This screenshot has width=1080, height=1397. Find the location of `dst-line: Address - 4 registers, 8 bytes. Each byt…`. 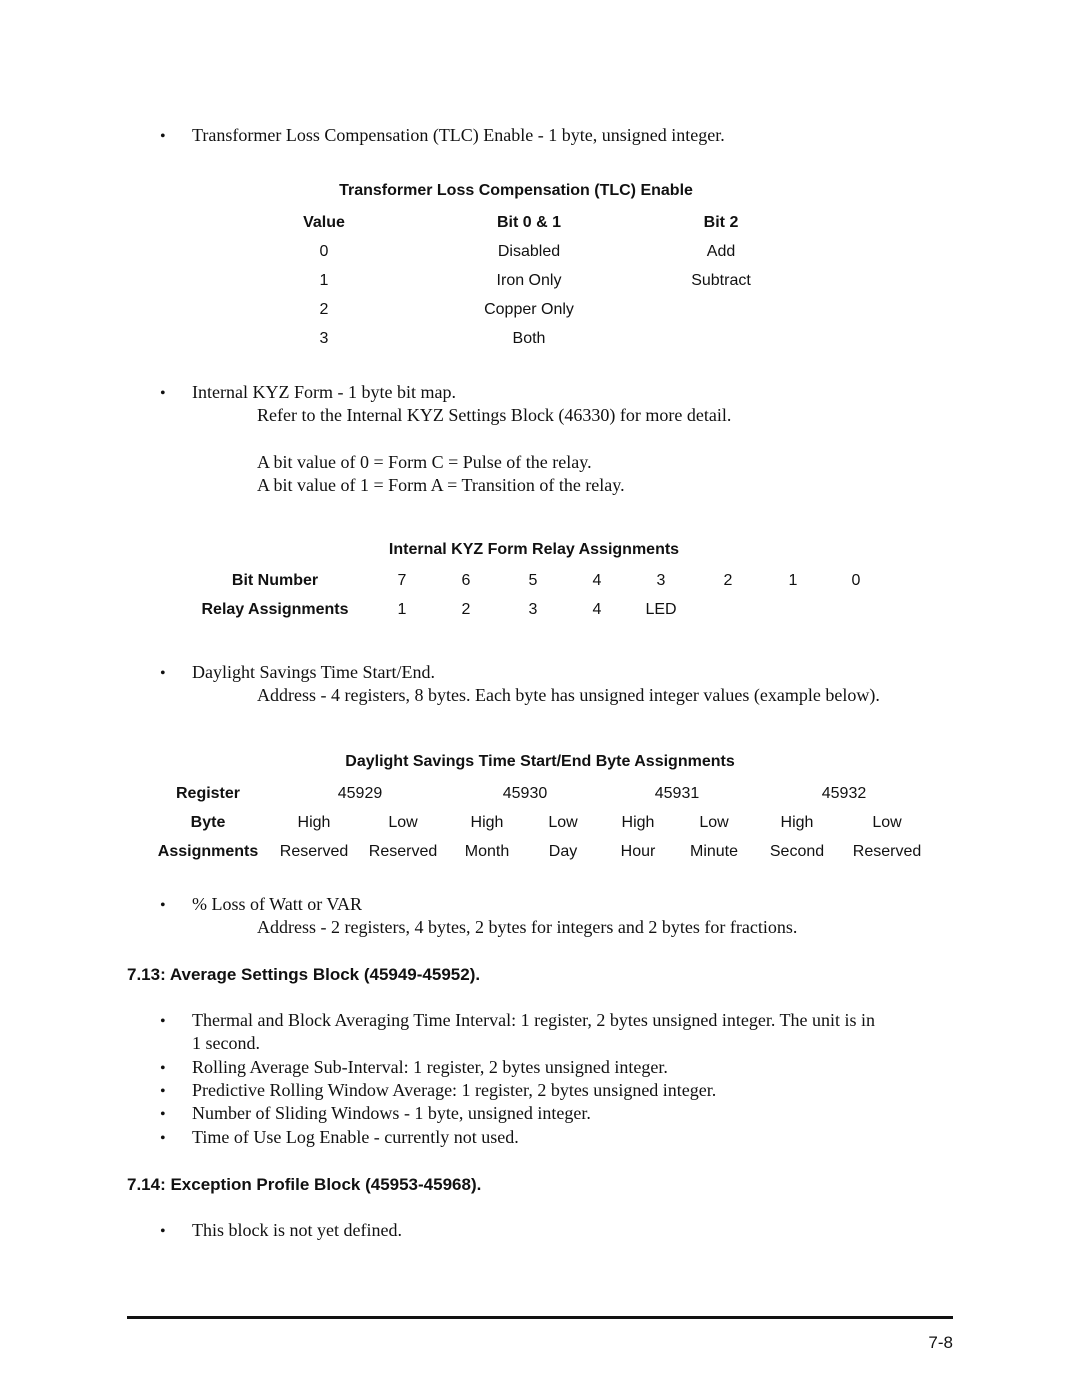

dst-line: Address - 4 registers, 8 bytes. Each byt… is located at coordinates (568, 695).